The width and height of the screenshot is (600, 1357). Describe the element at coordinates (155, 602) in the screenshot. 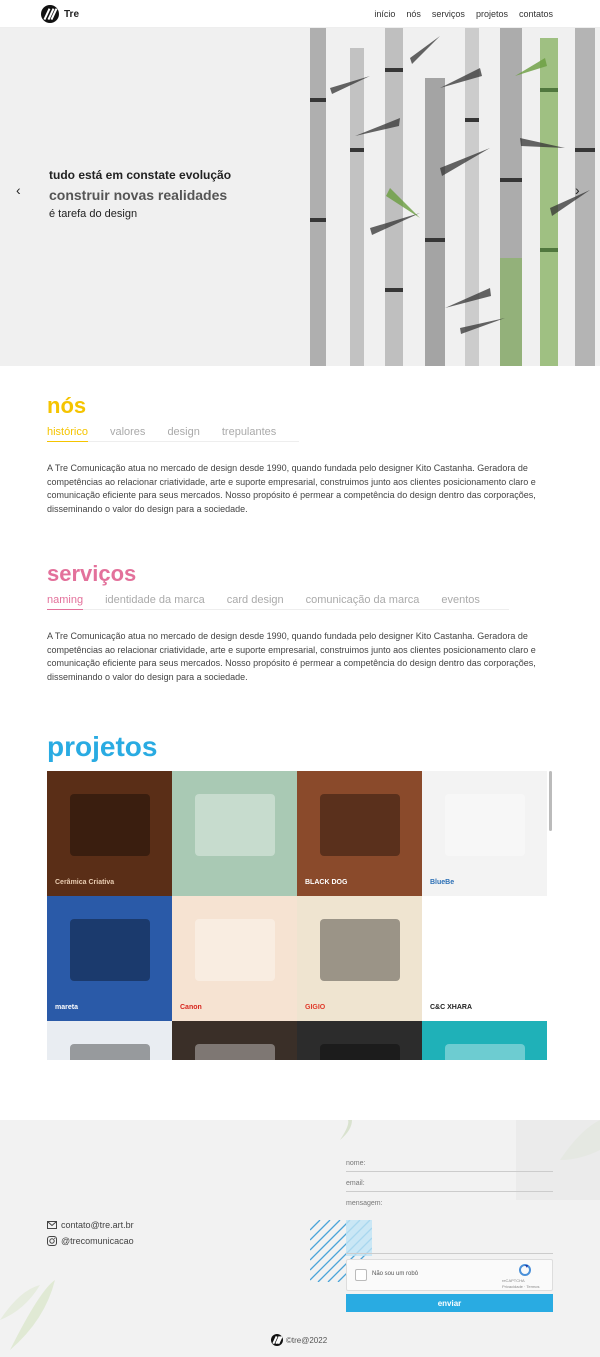

I see `tab-identidade-da-marca: identidade da marca` at that location.